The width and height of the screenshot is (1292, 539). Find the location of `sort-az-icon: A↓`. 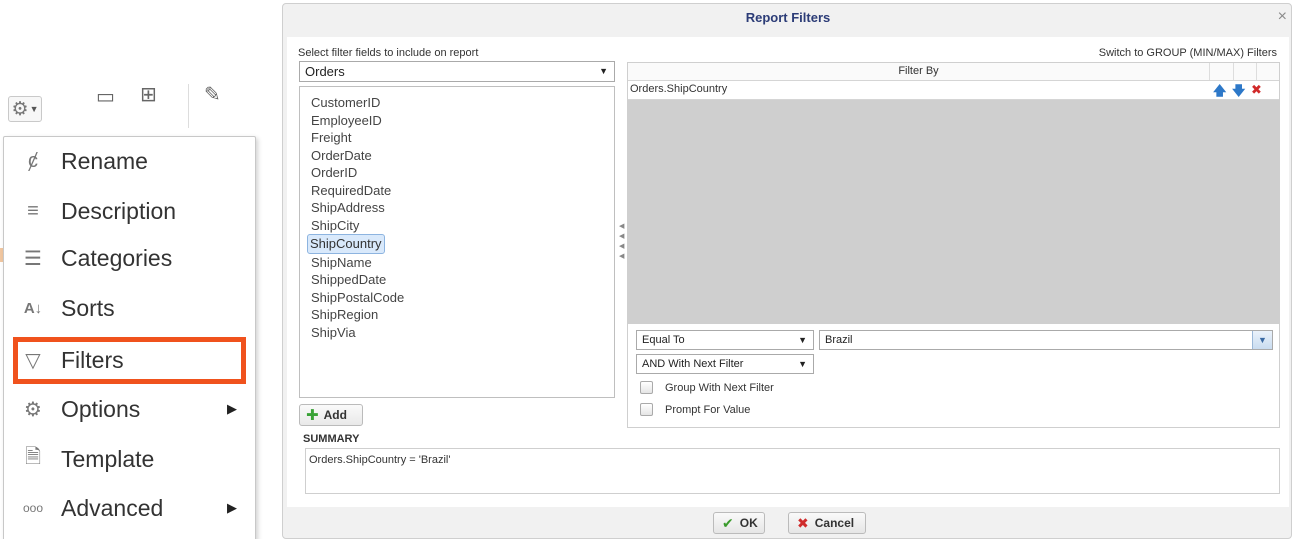

sort-az-icon: A↓ is located at coordinates (33, 308).